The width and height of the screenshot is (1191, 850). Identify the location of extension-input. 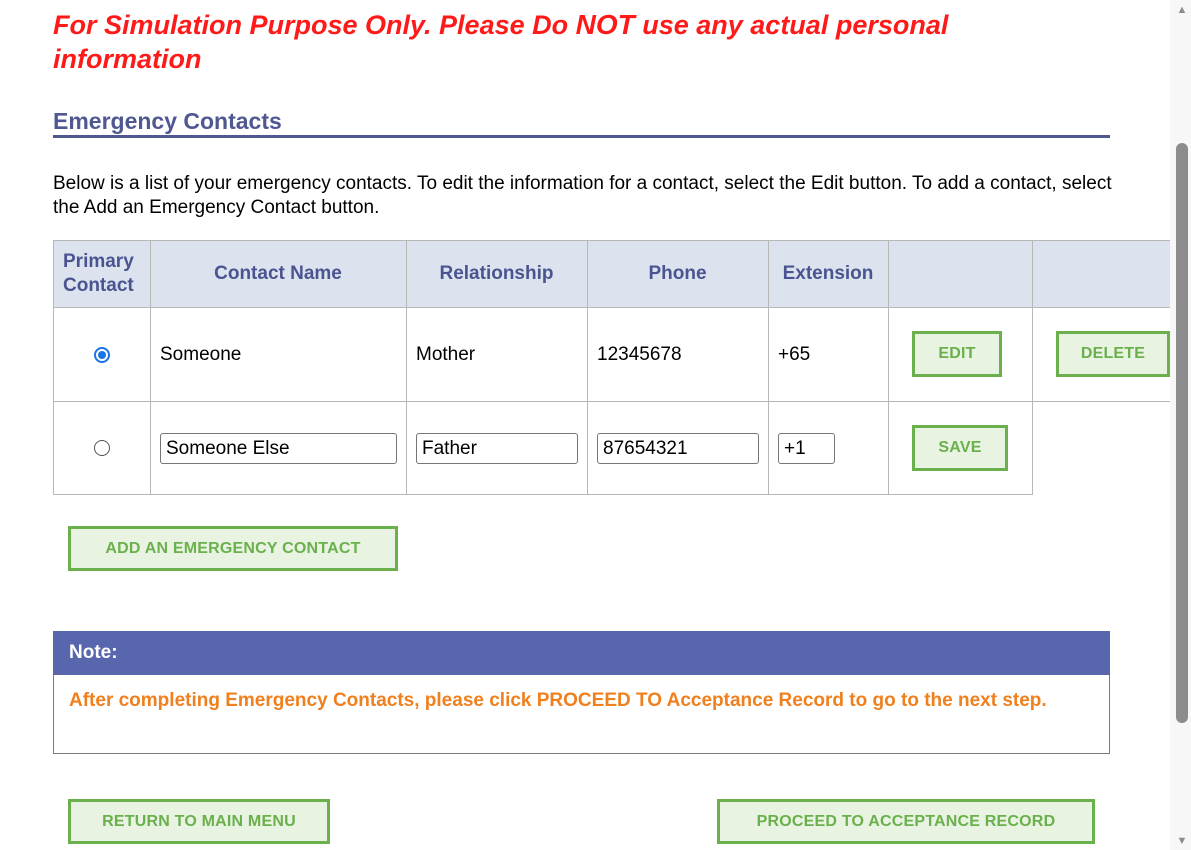
(806, 448).